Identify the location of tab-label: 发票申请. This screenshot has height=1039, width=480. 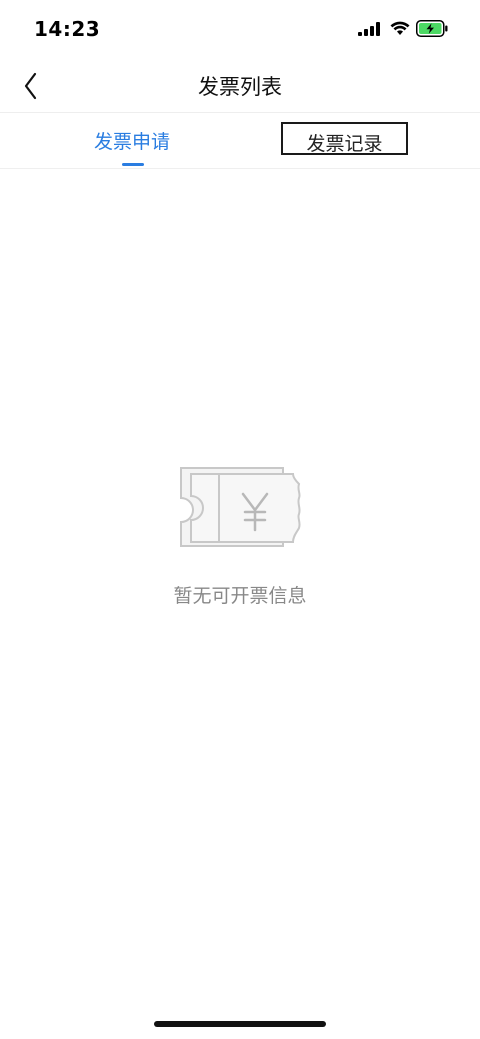
(131, 142).